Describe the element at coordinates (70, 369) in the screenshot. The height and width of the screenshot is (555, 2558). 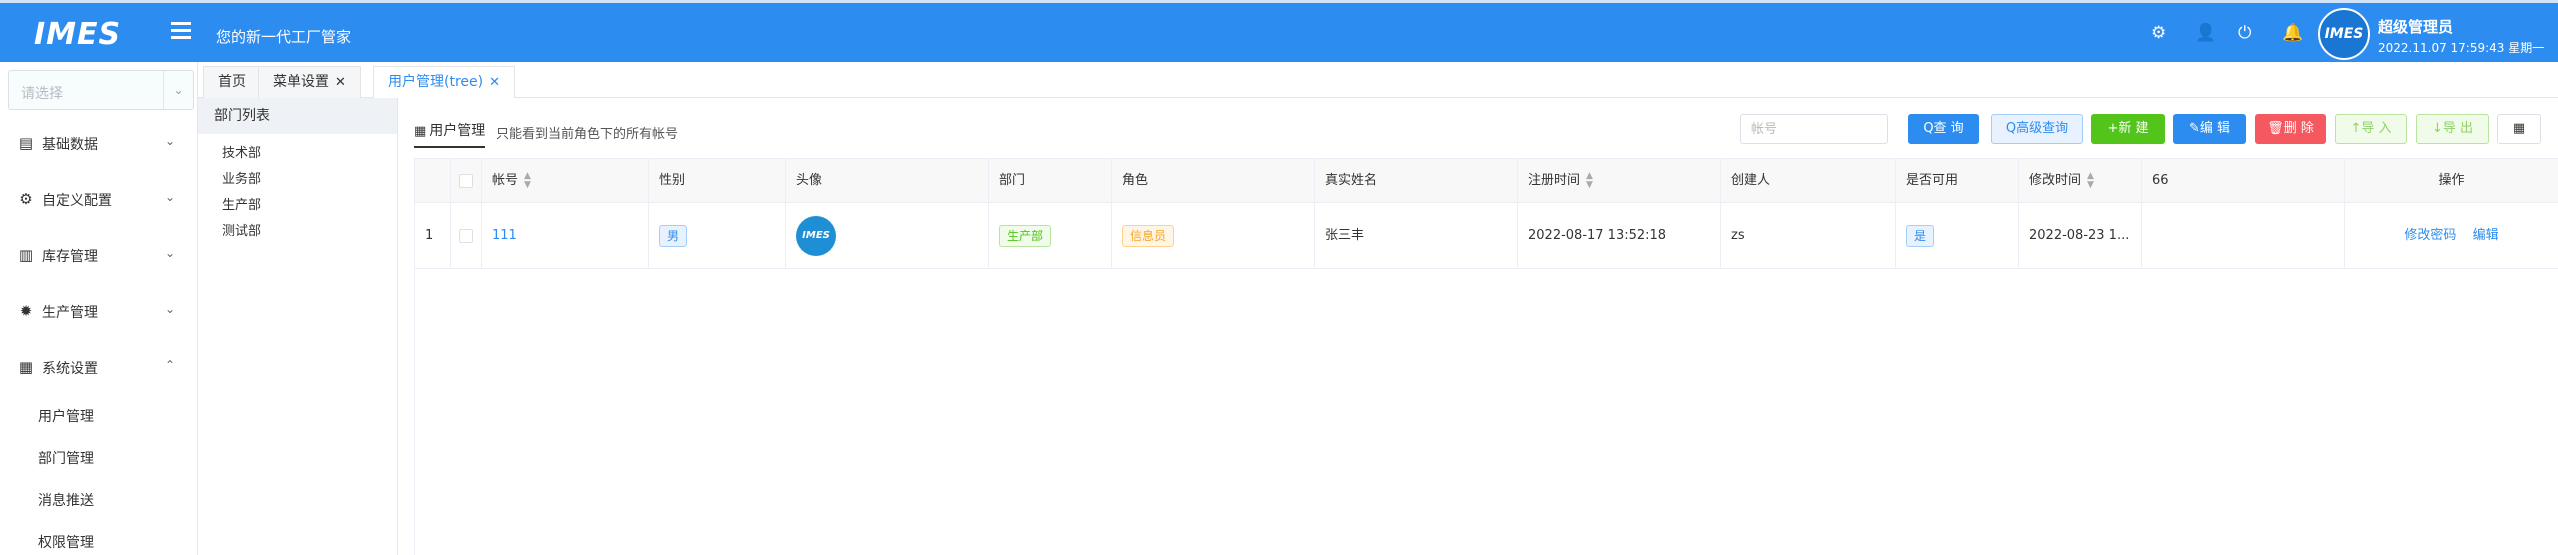
I see `sidebar-item-label: 系统设置` at that location.